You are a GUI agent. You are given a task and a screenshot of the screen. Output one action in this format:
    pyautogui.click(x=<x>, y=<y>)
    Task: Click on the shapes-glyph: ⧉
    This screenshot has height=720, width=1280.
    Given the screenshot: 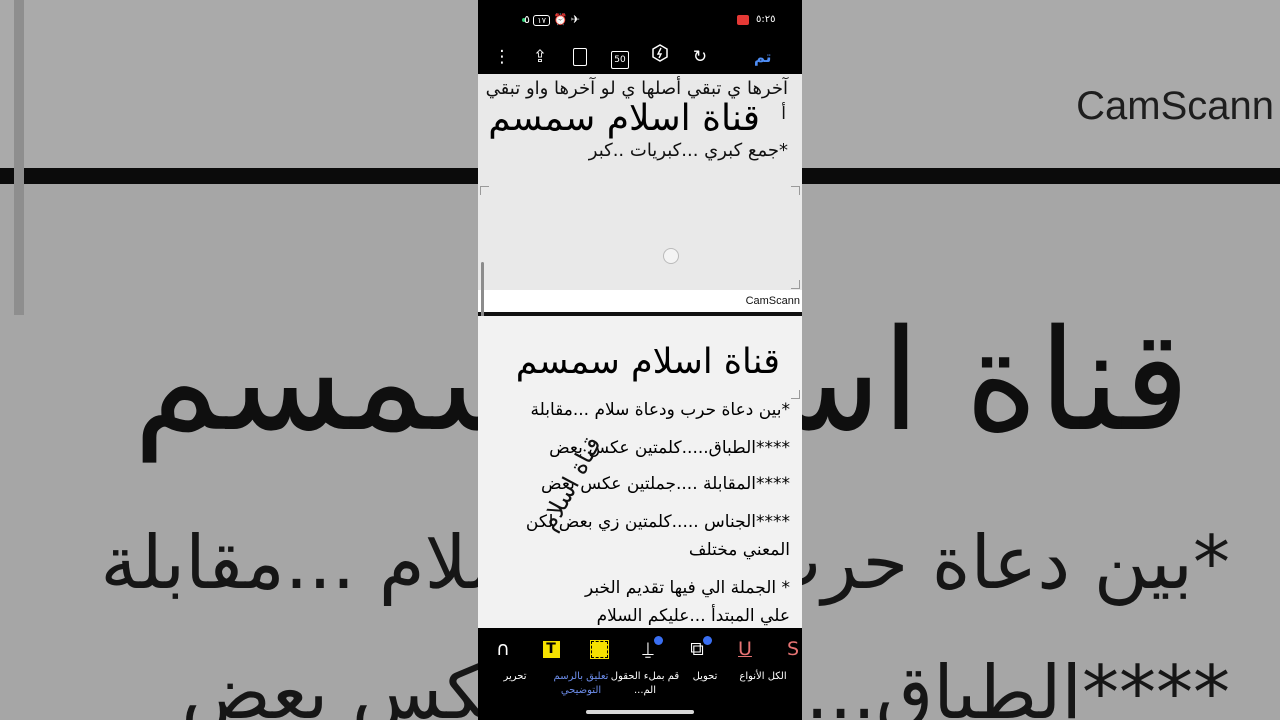 What is the action you would take?
    pyautogui.click(x=697, y=649)
    